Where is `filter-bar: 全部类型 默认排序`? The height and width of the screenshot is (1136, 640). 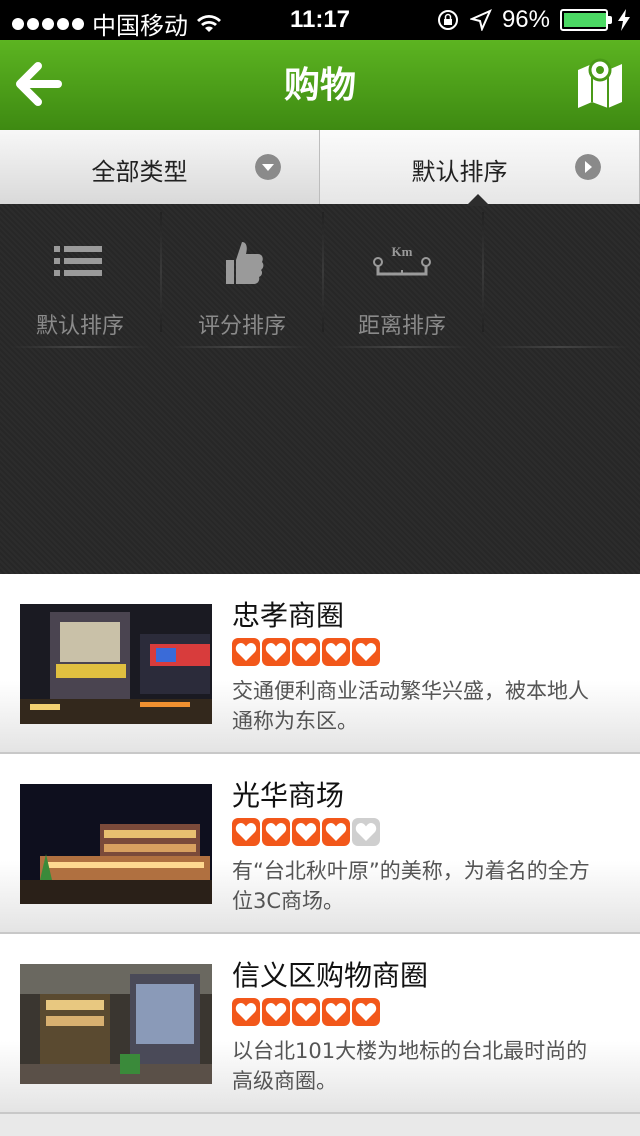
filter-bar: 全部类型 默认排序 is located at coordinates (320, 167).